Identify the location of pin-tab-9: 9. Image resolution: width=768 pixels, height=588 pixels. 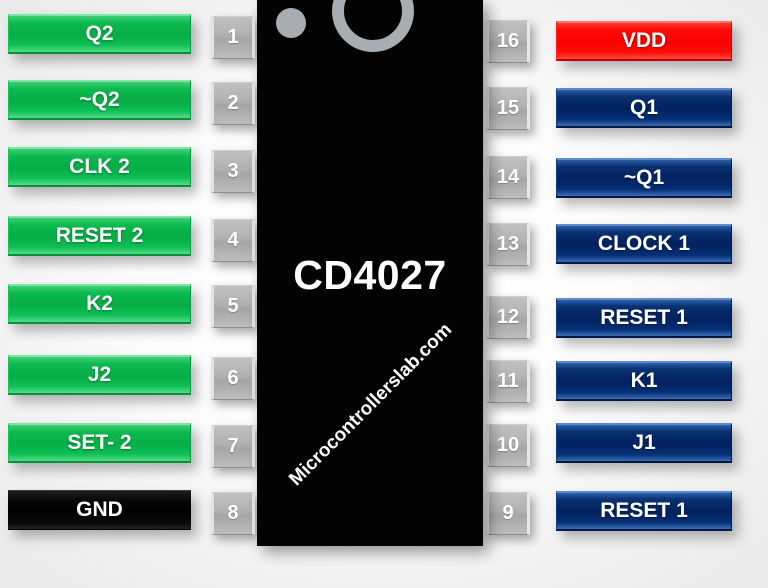
(508, 513).